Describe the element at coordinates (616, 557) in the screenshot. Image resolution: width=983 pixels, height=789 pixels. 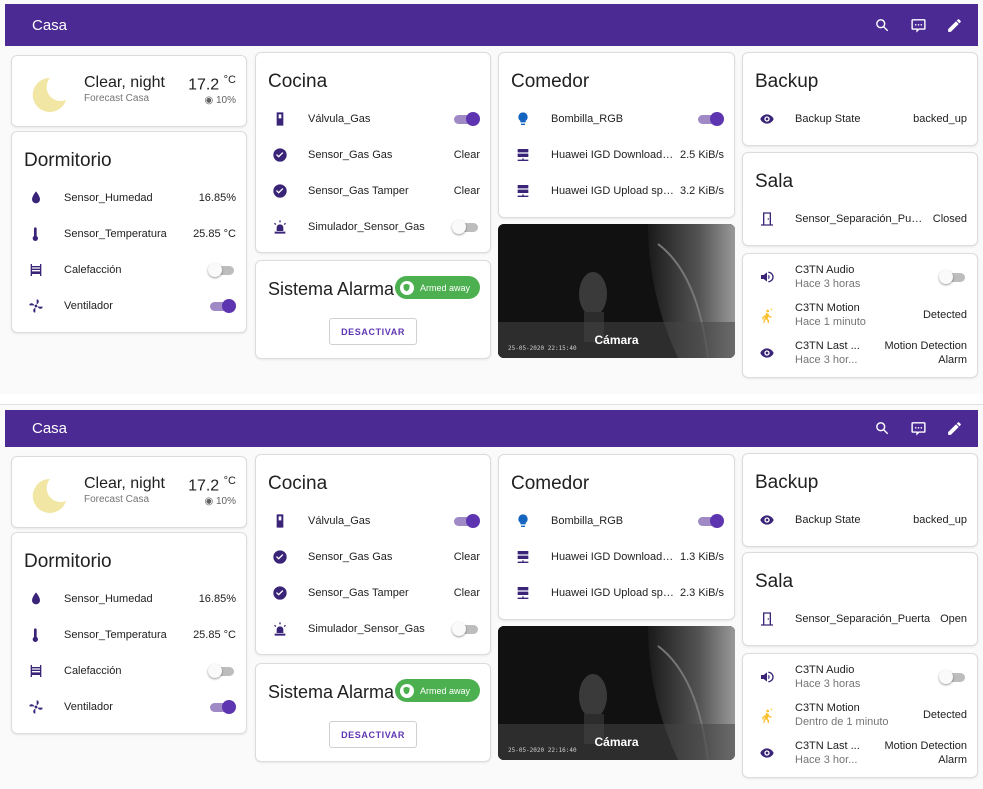
I see `entity-row: Huawei IGD Download s... 1.3 KiB/s` at that location.